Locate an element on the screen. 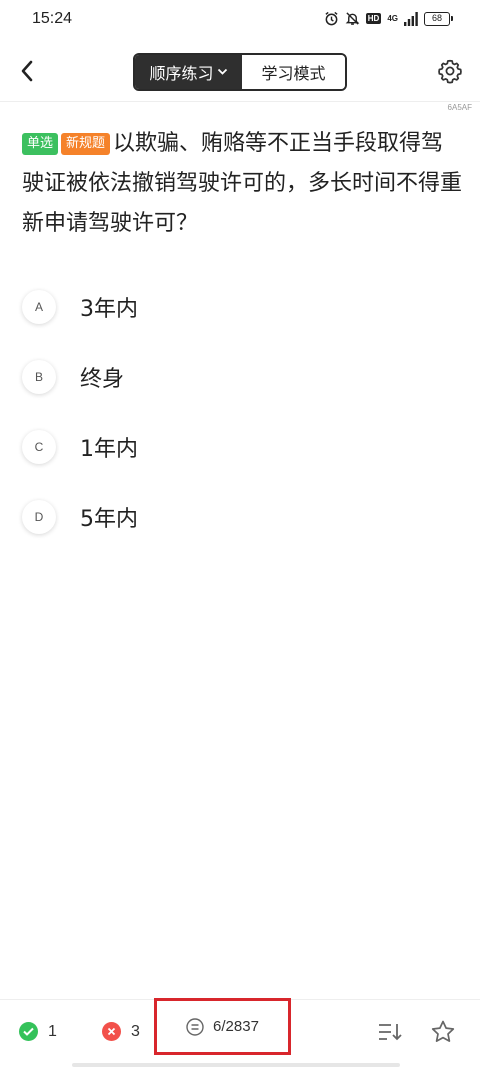  network-type: 4G is located at coordinates (392, 18).